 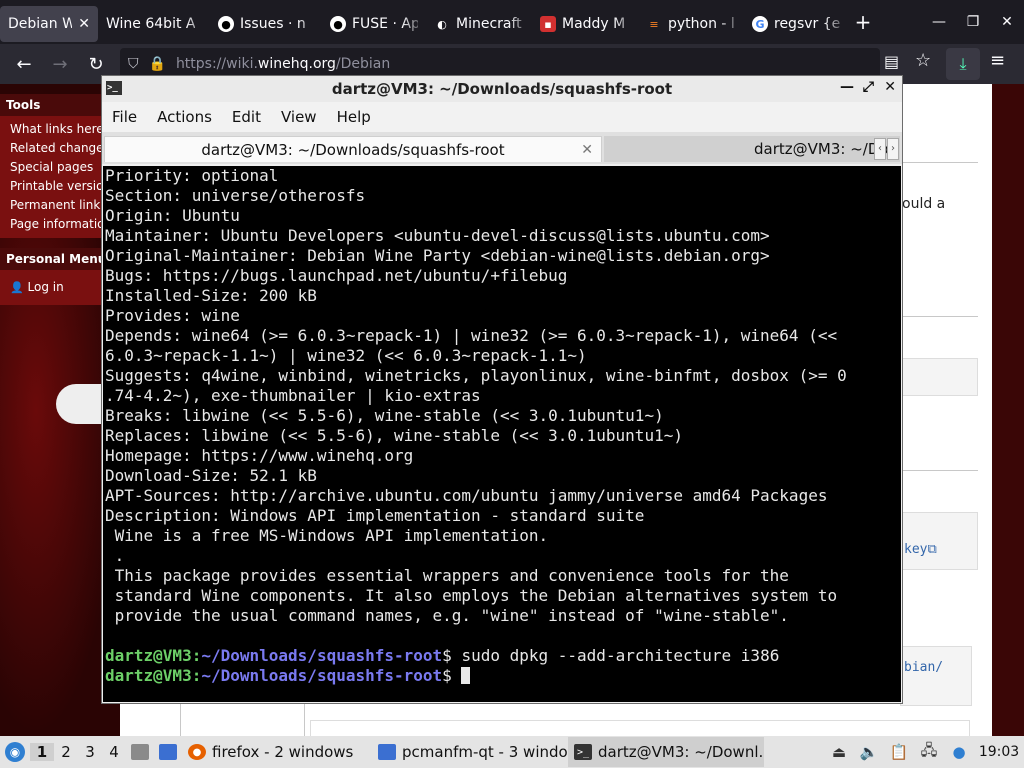 I want to click on folder-icon, so click(x=387, y=752).